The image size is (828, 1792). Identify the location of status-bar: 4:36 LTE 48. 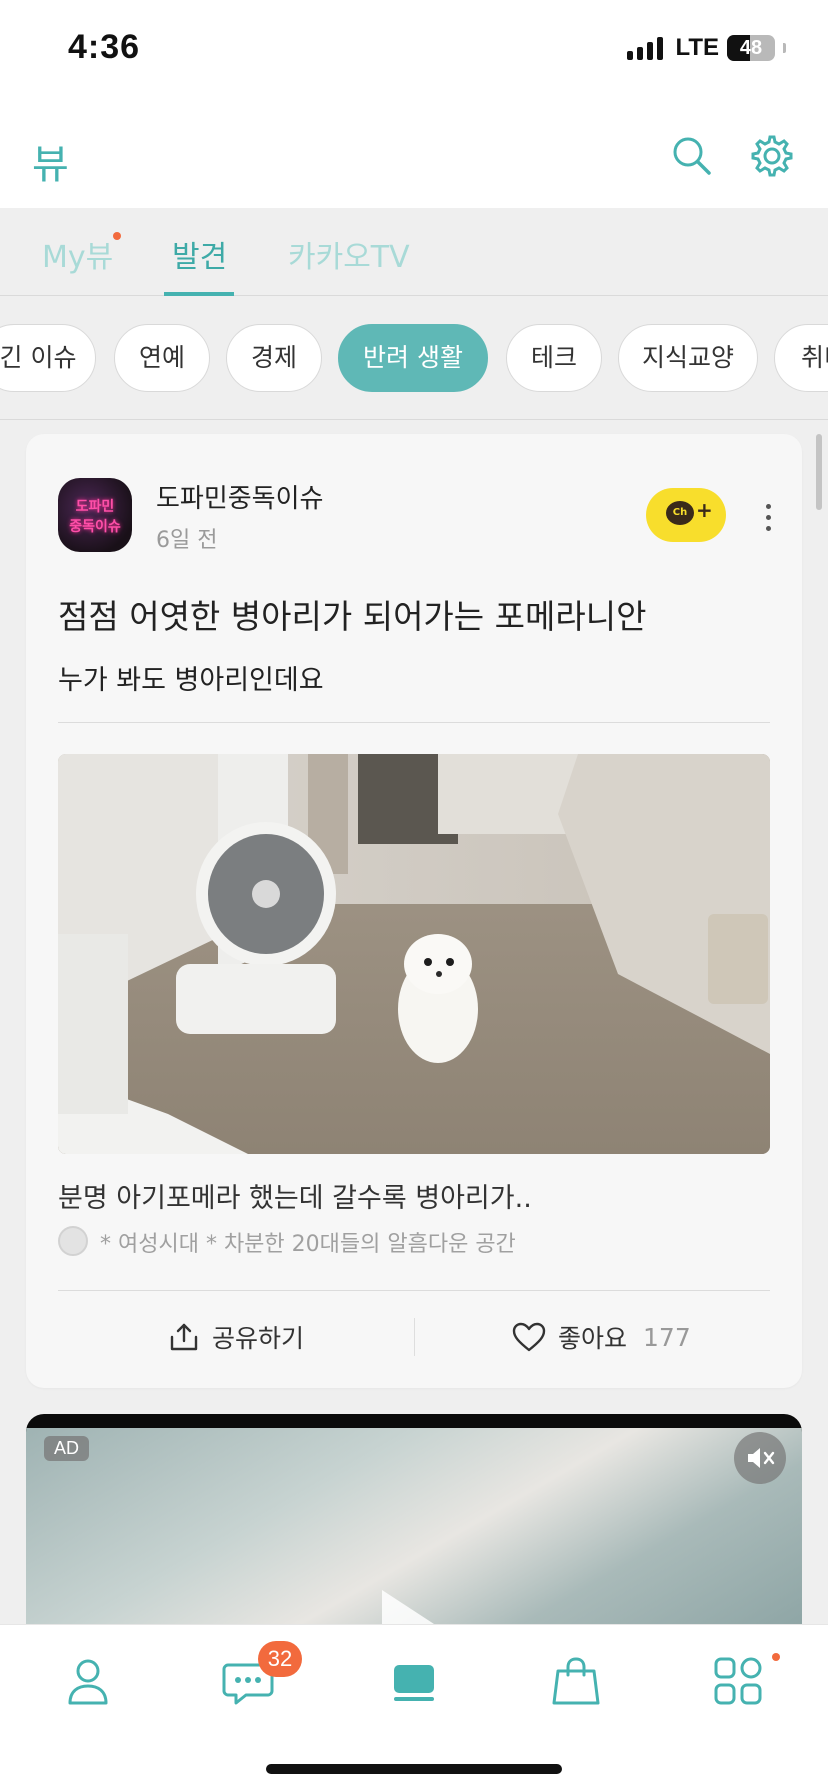
(414, 50).